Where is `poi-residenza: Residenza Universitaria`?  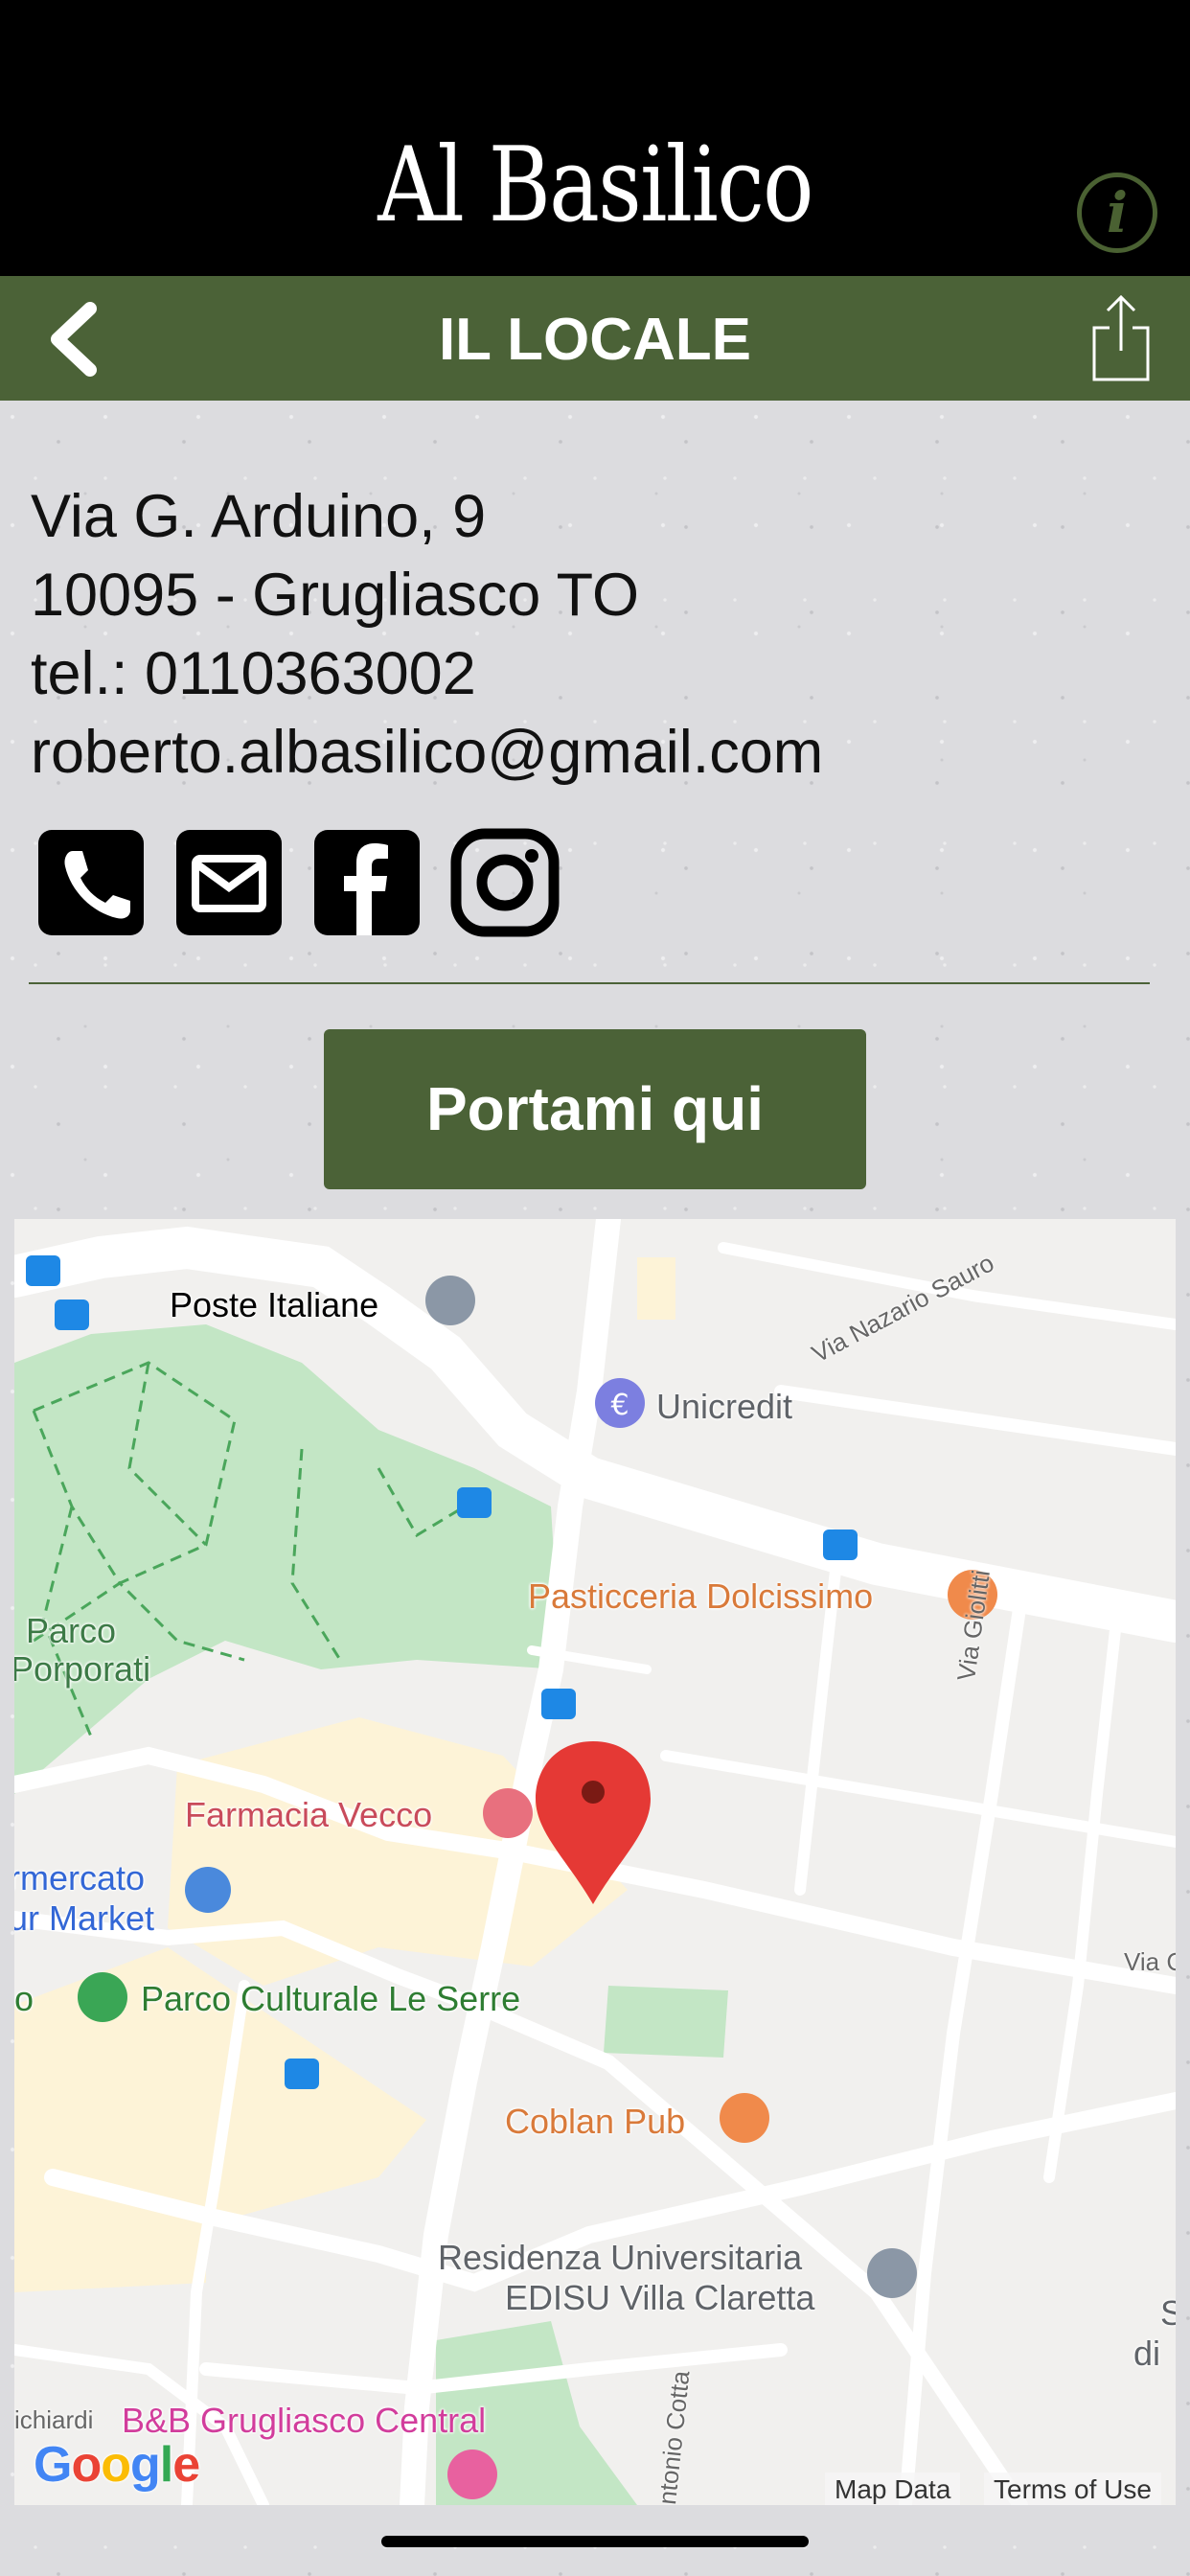 poi-residenza: Residenza Universitaria is located at coordinates (620, 2258).